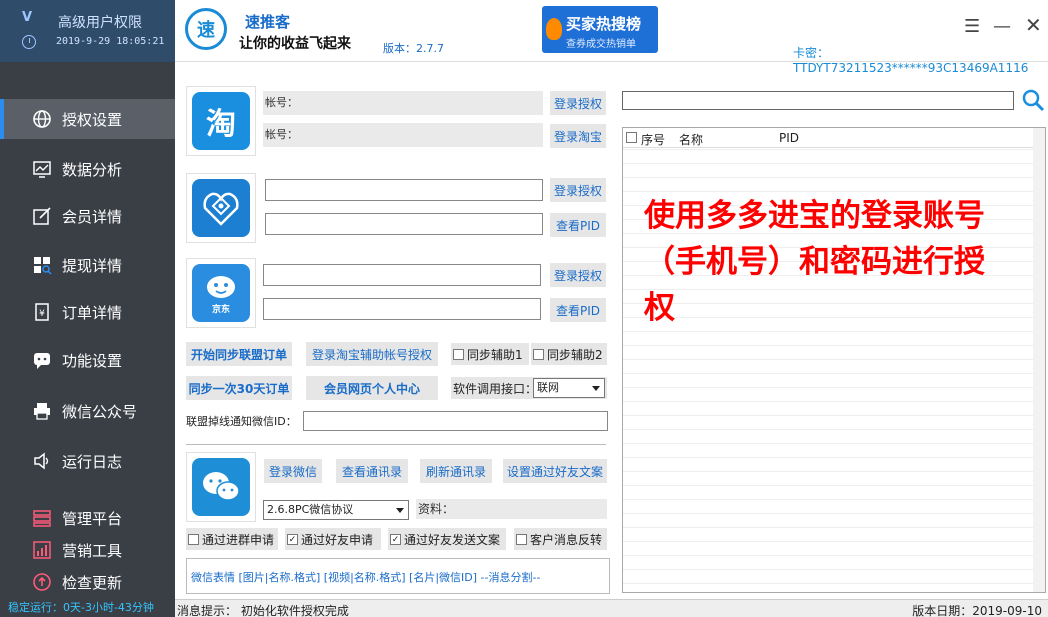 The width and height of the screenshot is (1048, 617). I want to click on sidebar-item-run-log: 运行日志, so click(87, 461).